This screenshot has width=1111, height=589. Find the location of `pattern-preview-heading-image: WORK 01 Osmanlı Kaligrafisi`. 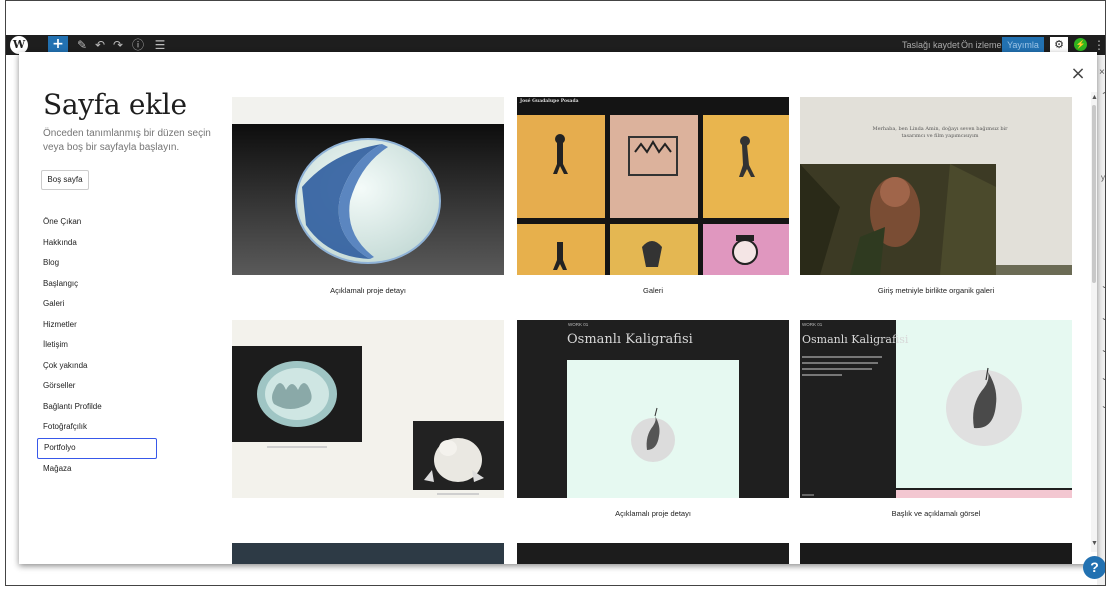

pattern-preview-heading-image: WORK 01 Osmanlı Kaligrafisi is located at coordinates (936, 409).